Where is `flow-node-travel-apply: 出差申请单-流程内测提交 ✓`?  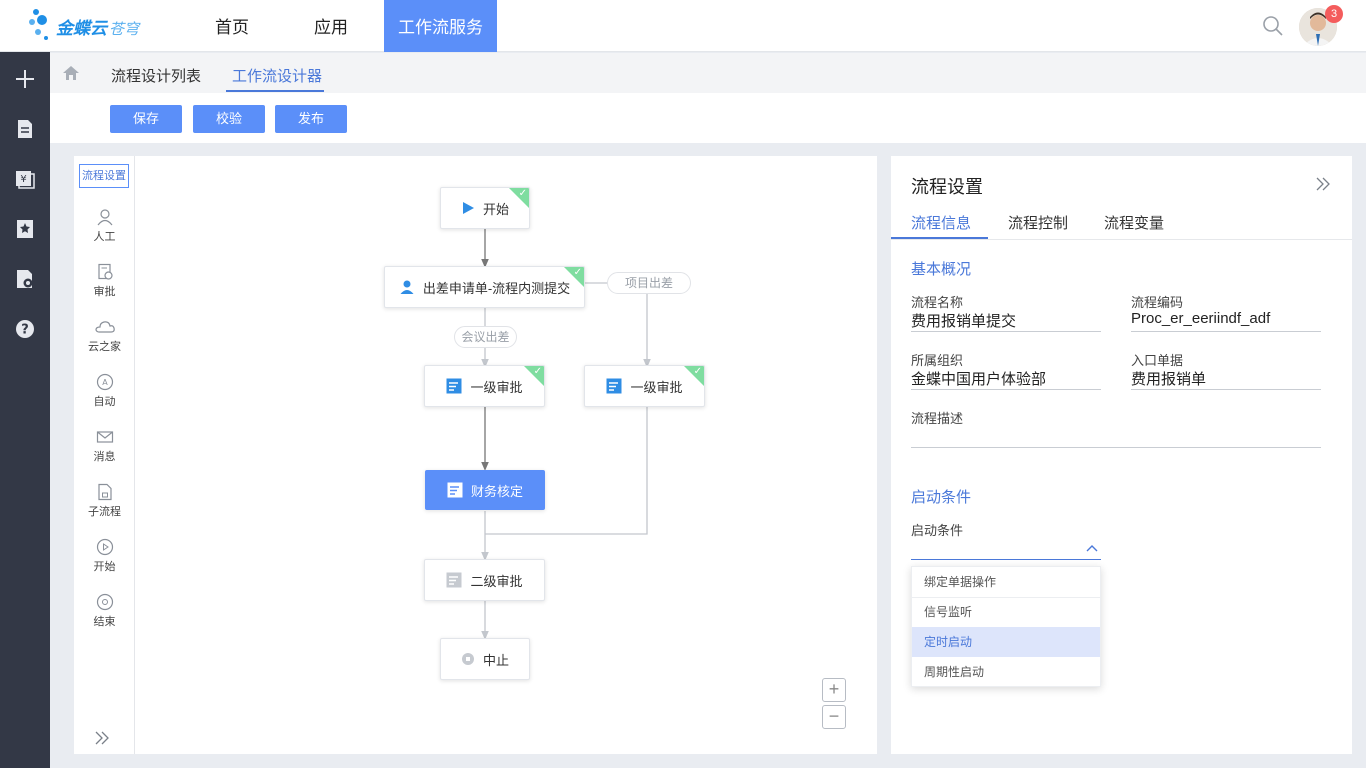 flow-node-travel-apply: 出差申请单-流程内测提交 ✓ is located at coordinates (484, 287).